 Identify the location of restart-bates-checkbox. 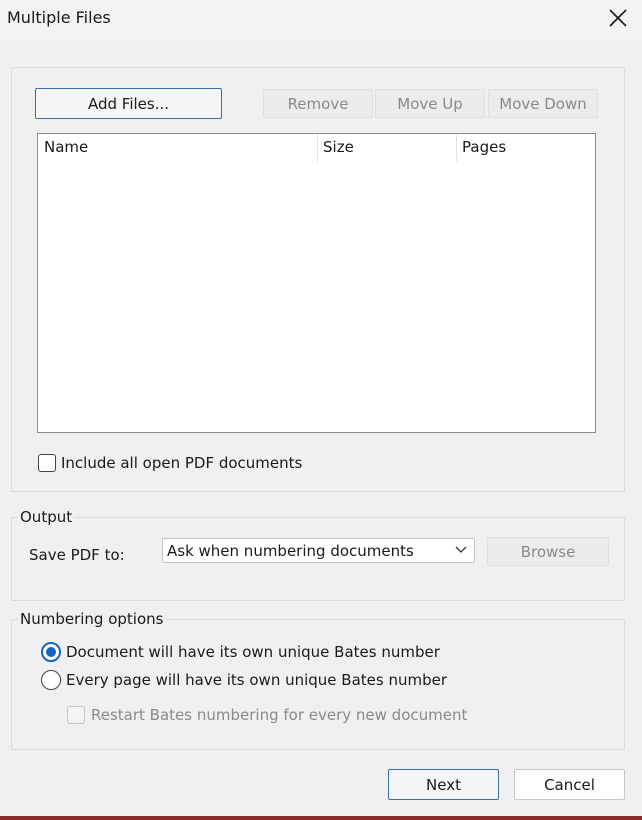
(76, 715).